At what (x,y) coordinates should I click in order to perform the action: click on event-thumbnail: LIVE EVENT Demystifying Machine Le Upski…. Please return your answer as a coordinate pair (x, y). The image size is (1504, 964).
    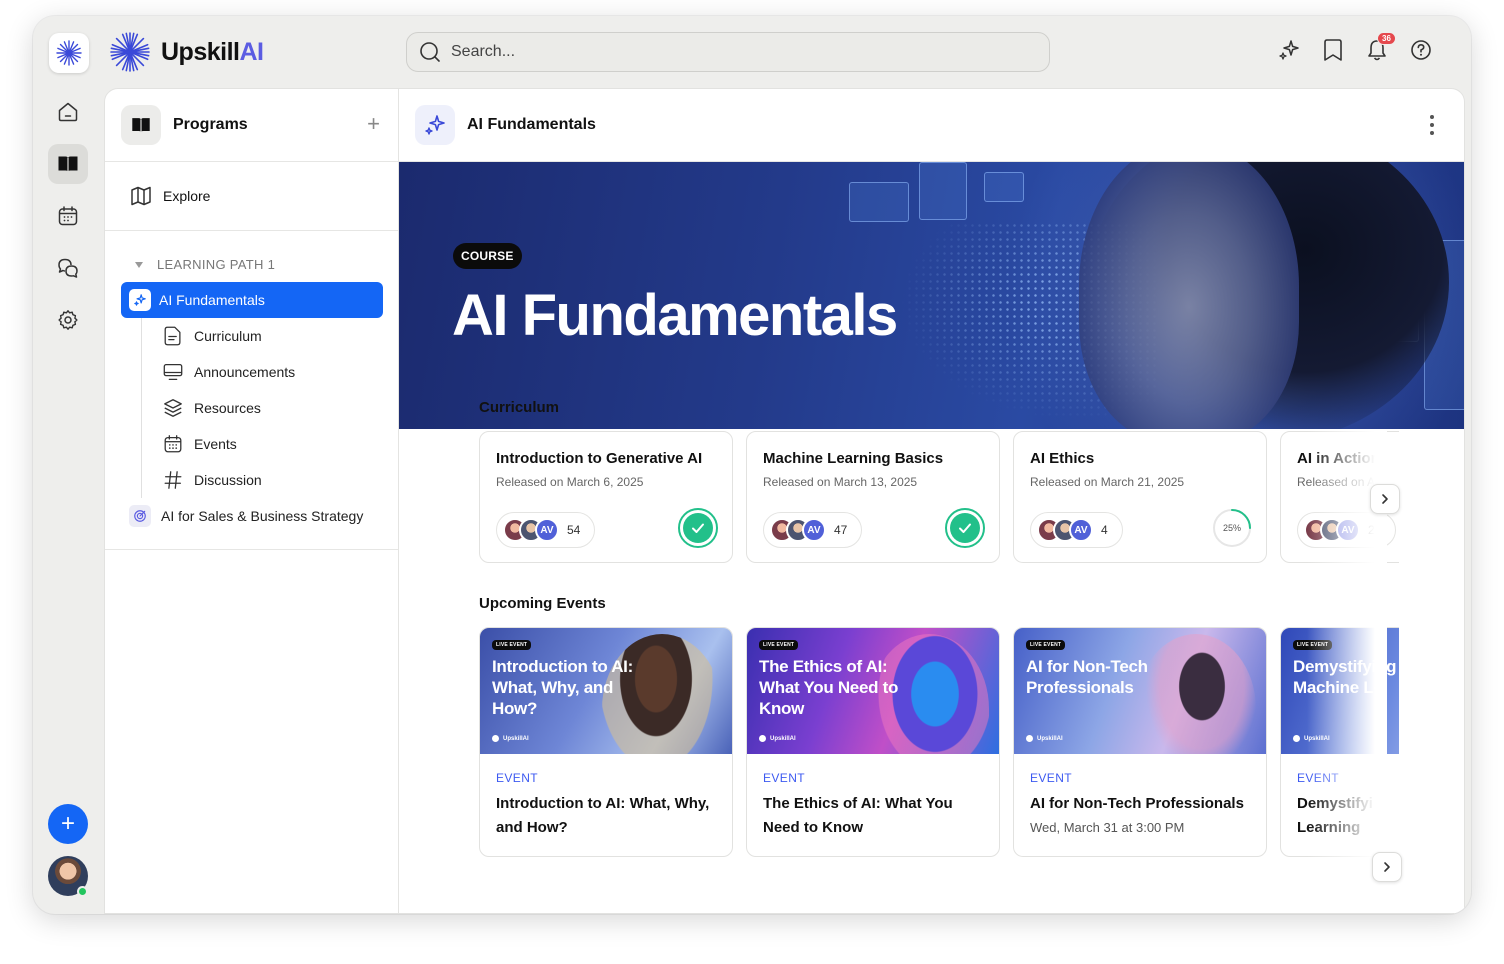
    Looking at the image, I should click on (1340, 691).